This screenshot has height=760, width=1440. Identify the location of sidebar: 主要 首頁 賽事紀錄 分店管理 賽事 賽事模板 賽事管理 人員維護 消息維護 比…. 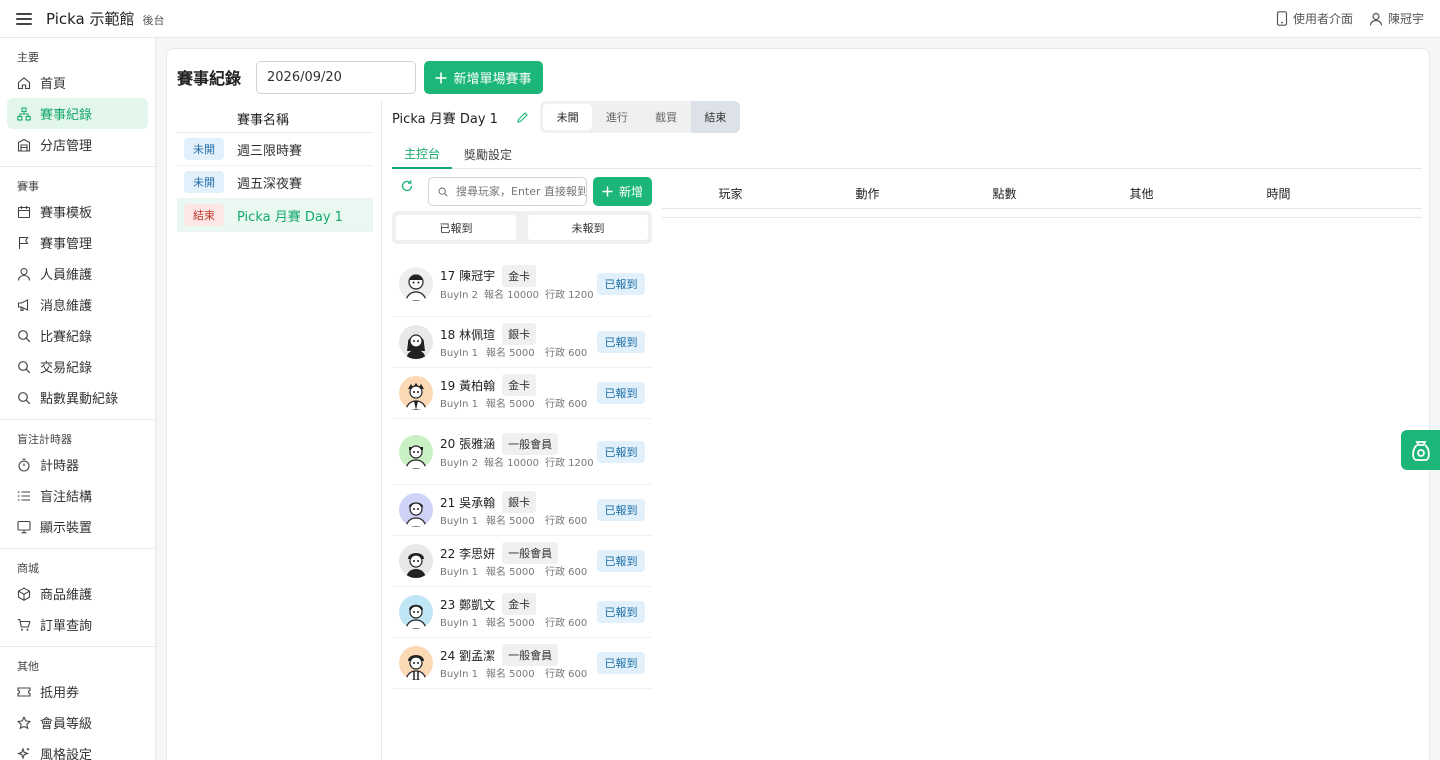
(78, 399).